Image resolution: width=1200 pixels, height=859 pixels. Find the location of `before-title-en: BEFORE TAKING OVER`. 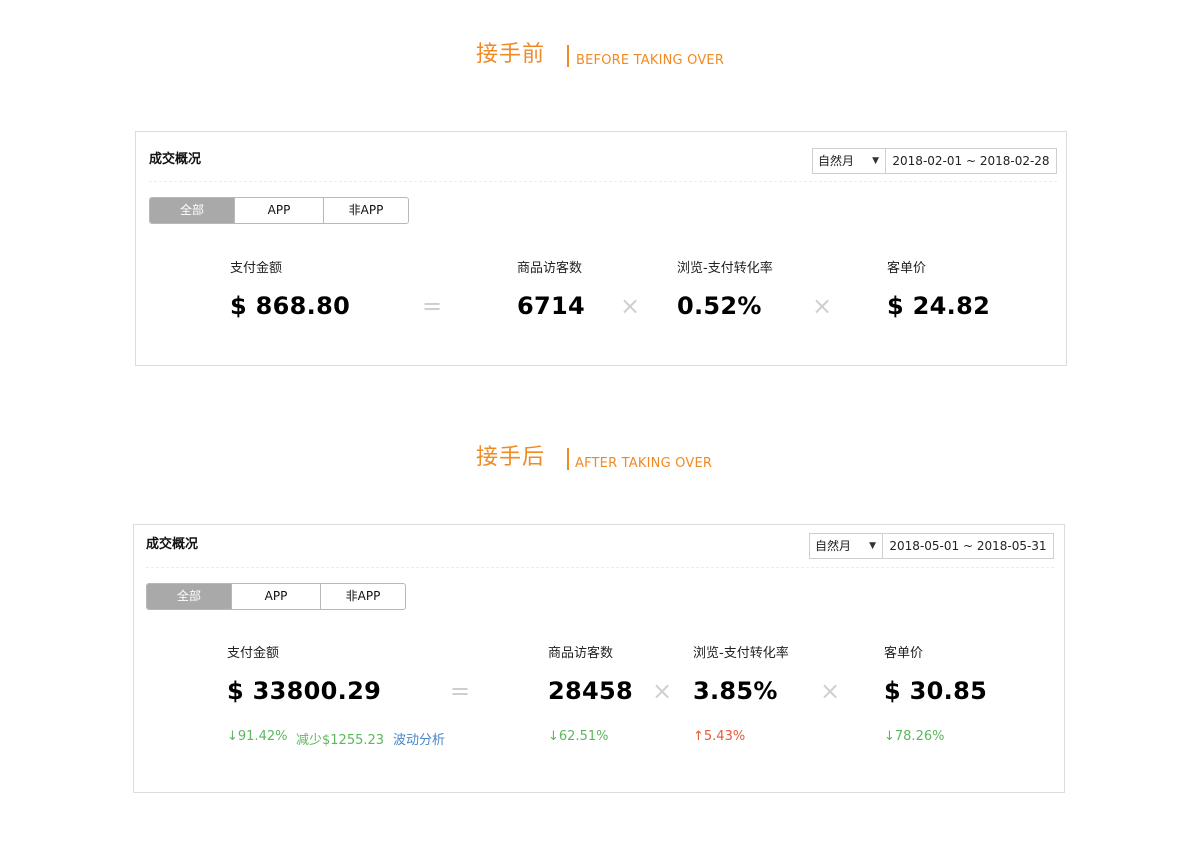

before-title-en: BEFORE TAKING OVER is located at coordinates (650, 60).